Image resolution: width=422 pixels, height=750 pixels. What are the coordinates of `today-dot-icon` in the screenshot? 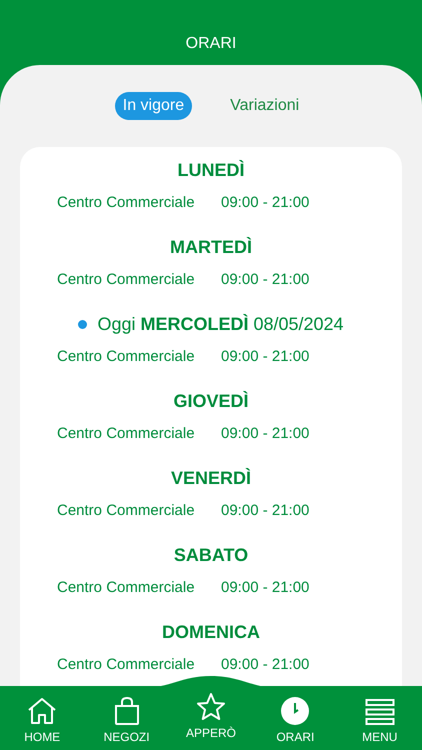 It's located at (83, 324).